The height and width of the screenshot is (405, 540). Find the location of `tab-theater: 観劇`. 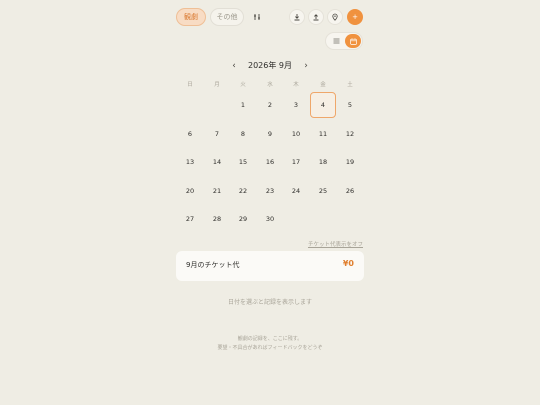

tab-theater: 観劇 is located at coordinates (191, 17).